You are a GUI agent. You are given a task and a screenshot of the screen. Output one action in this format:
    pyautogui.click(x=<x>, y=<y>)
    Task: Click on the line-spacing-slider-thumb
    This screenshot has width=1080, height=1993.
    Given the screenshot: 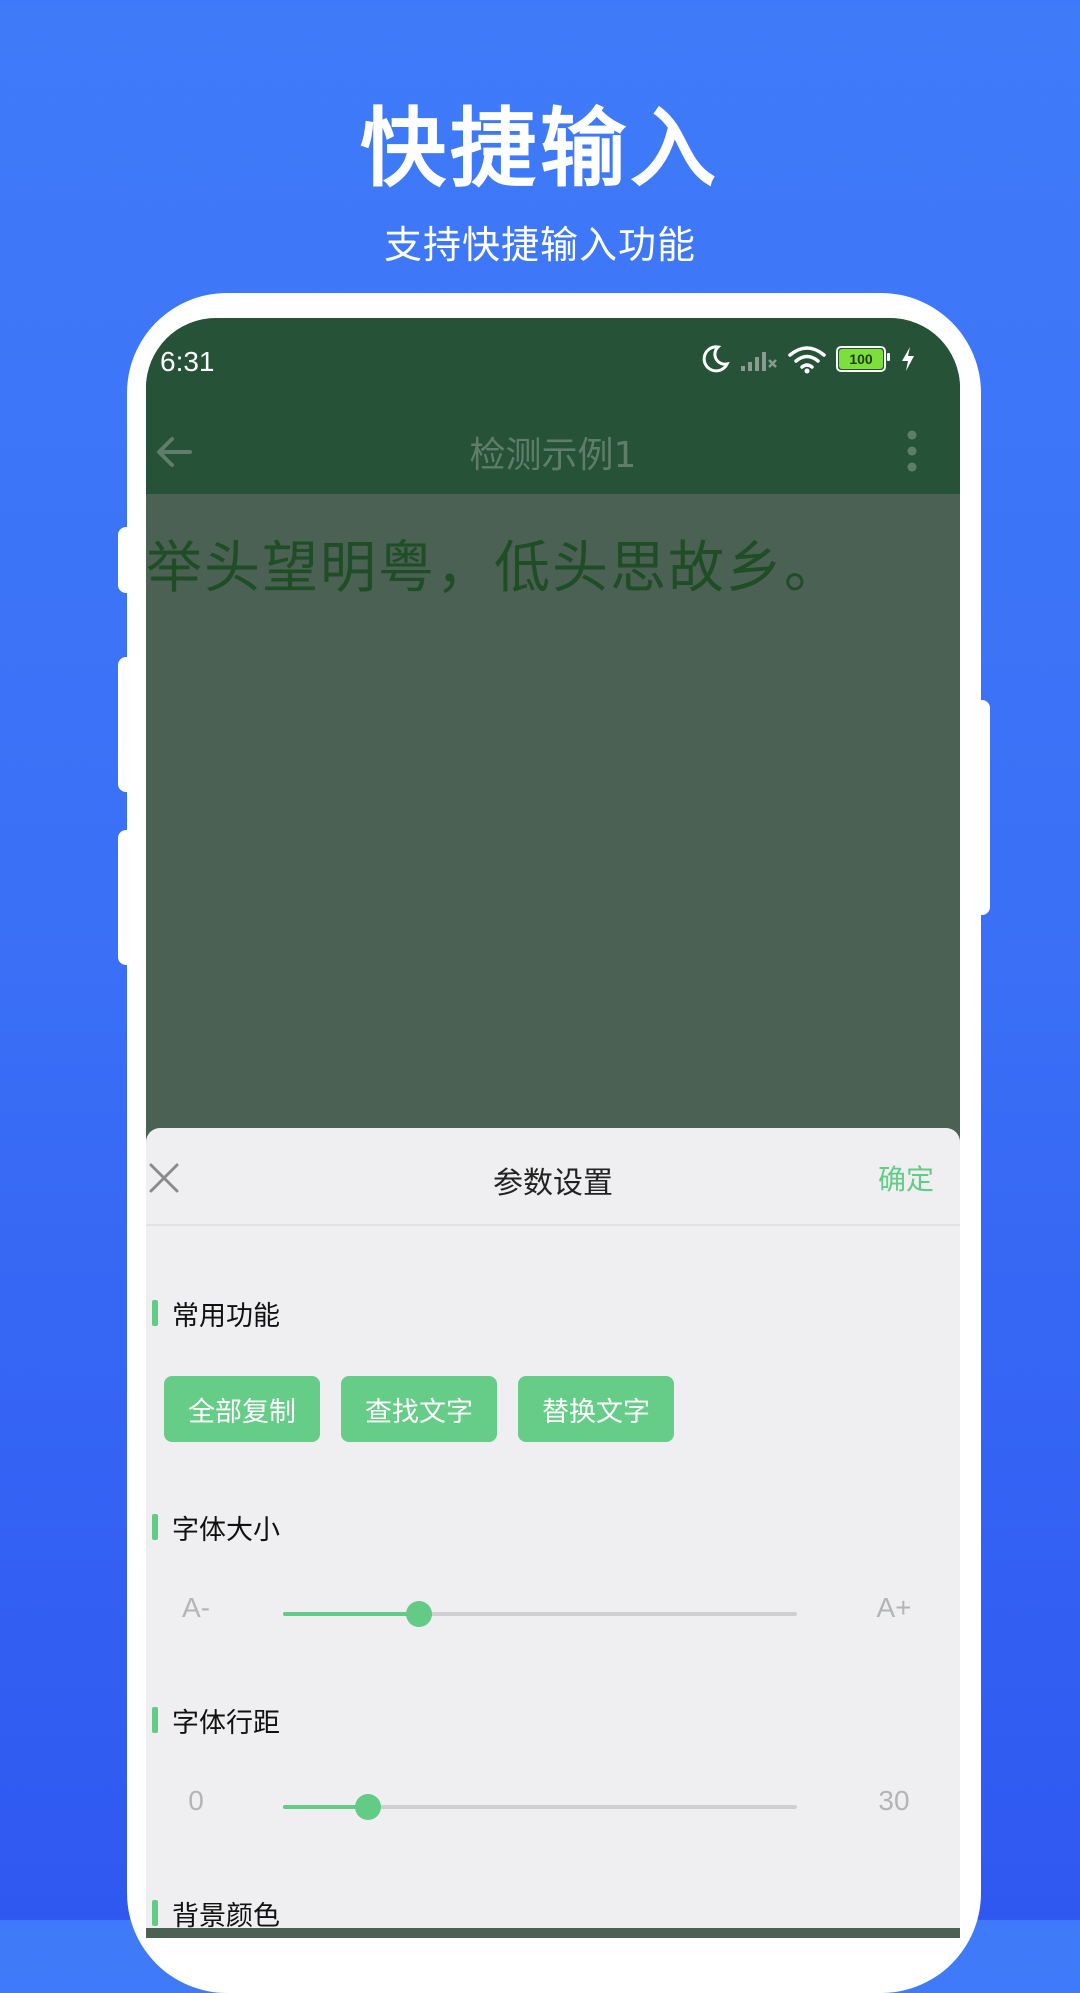 What is the action you would take?
    pyautogui.click(x=367, y=1807)
    